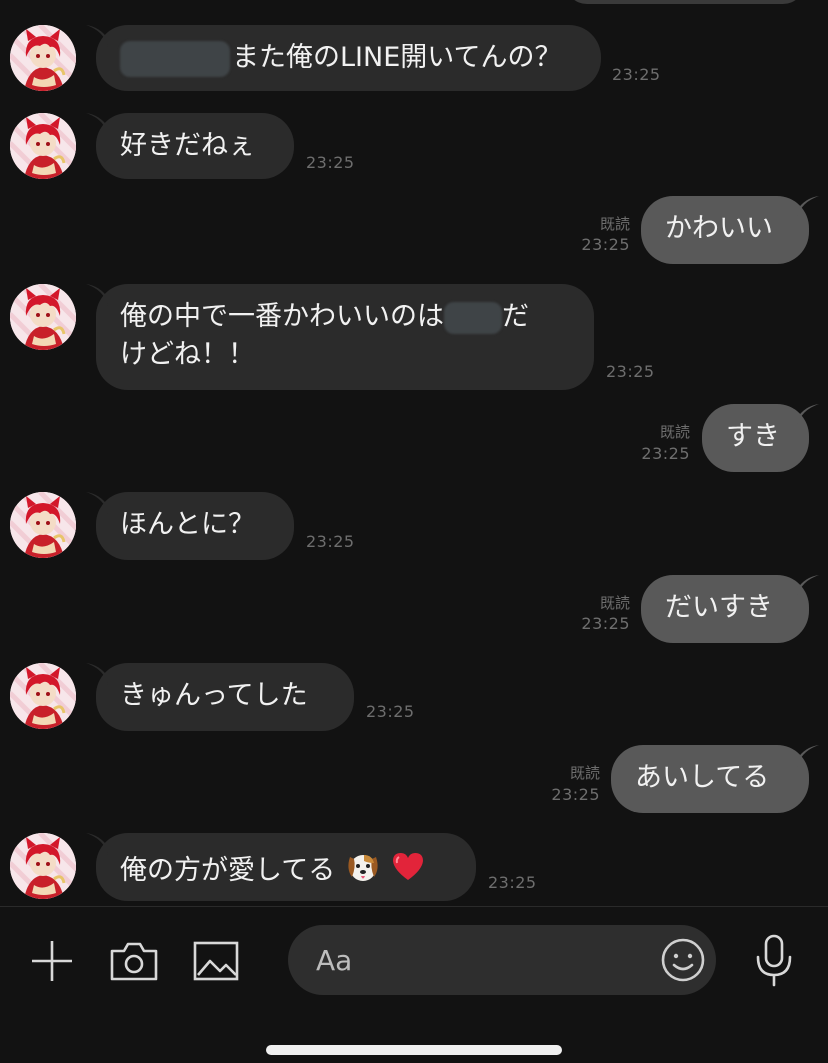 This screenshot has width=828, height=1063. Describe the element at coordinates (414, 1050) in the screenshot. I see `home-indicator` at that location.